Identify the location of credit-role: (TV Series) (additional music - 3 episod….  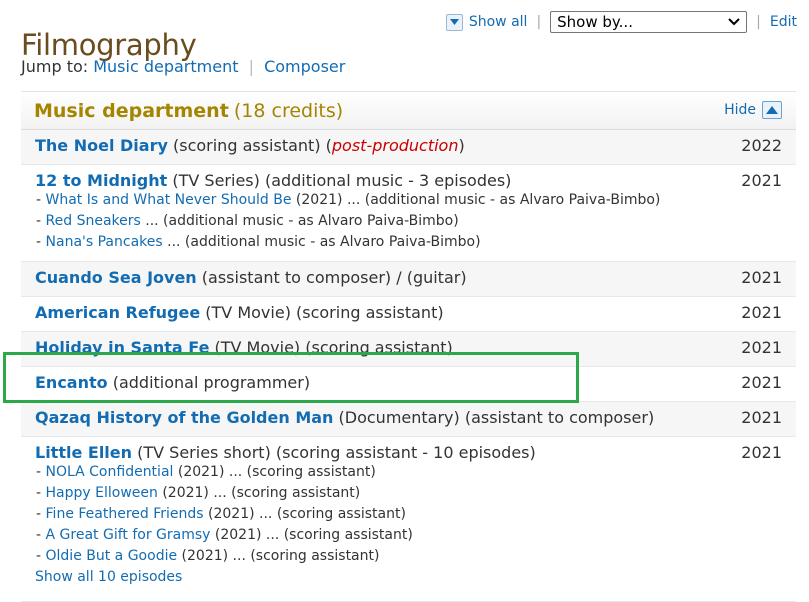
(339, 180).